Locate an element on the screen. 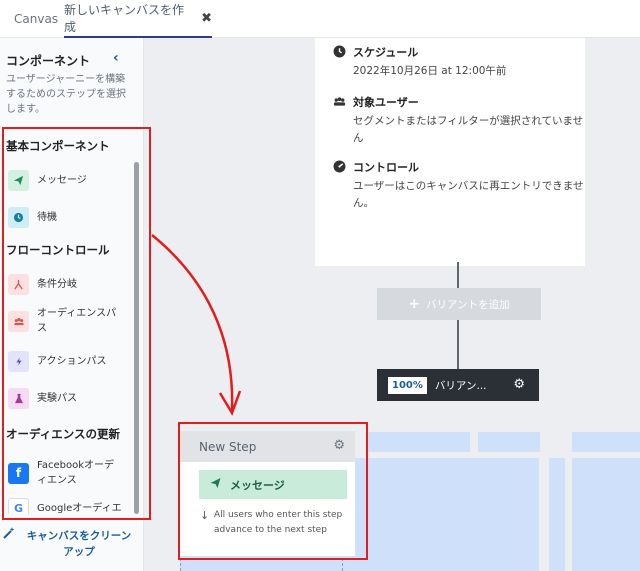  entry-card-notch is located at coordinates (450, 244).